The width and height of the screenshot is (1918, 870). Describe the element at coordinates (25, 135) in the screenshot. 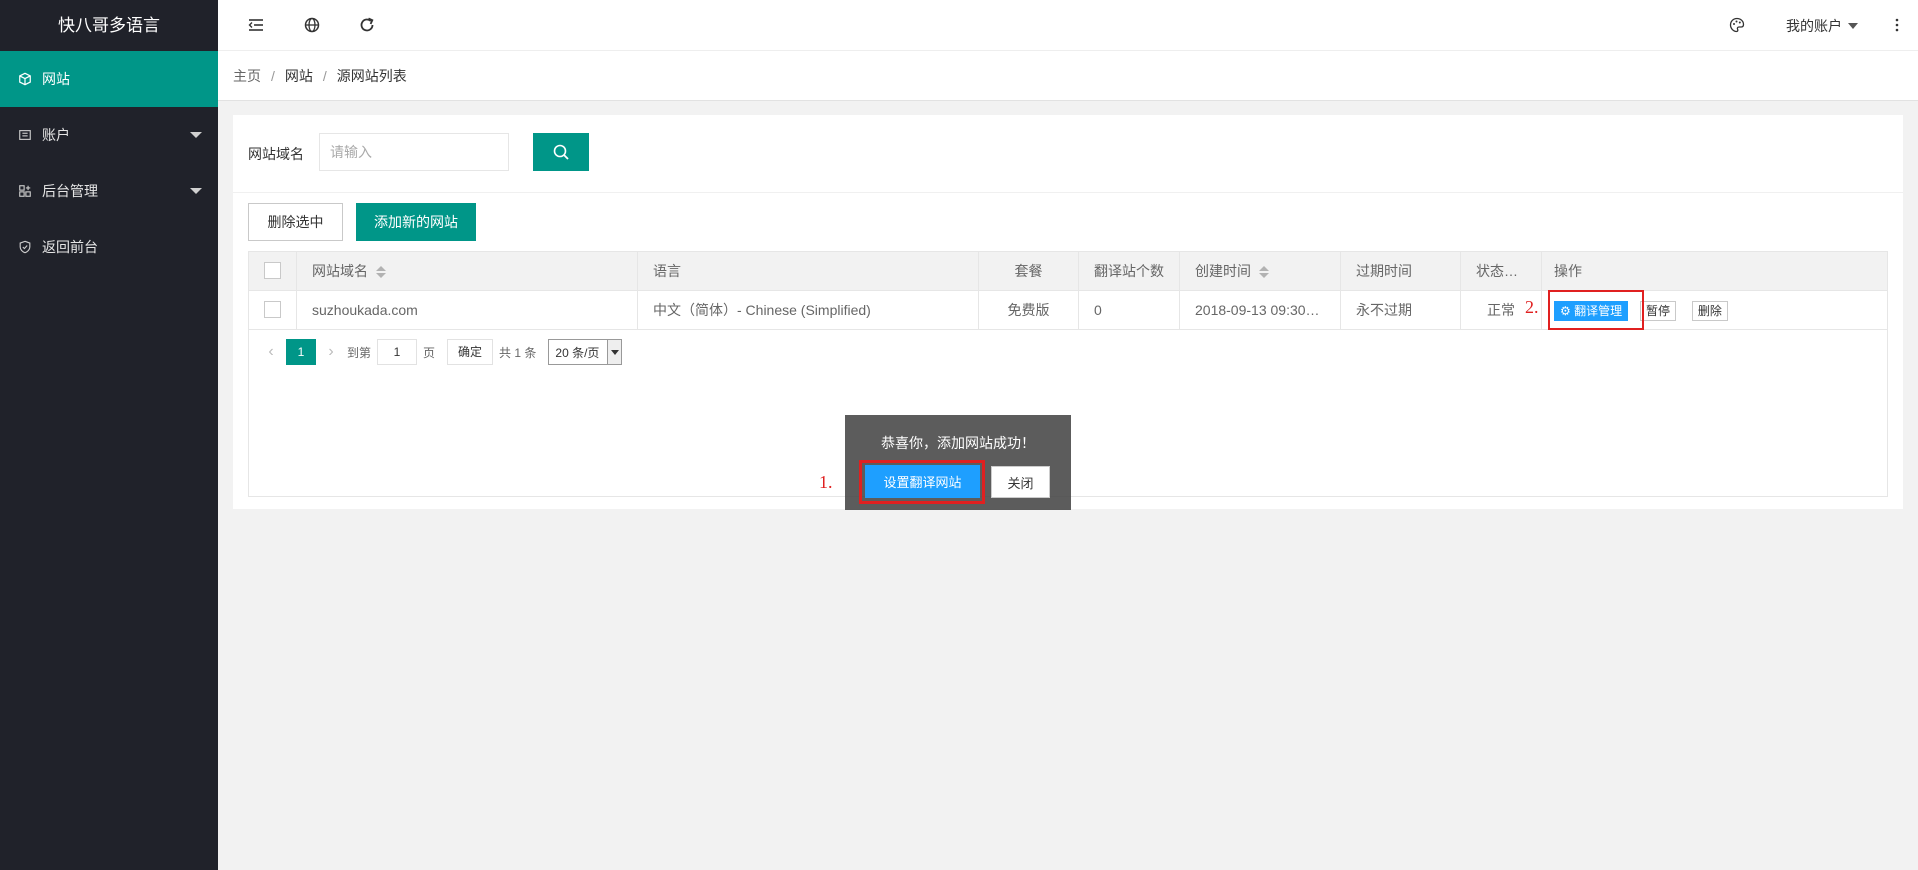

I see `account-icon` at that location.